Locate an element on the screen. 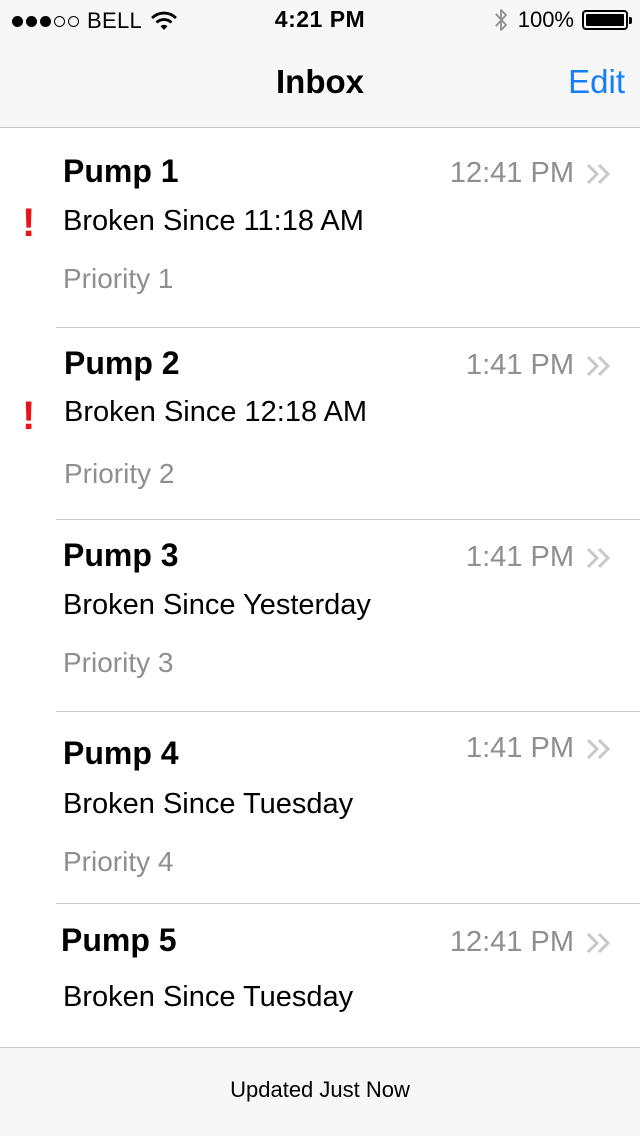 Image resolution: width=640 pixels, height=1136 pixels. status-right: 100% is located at coordinates (563, 20).